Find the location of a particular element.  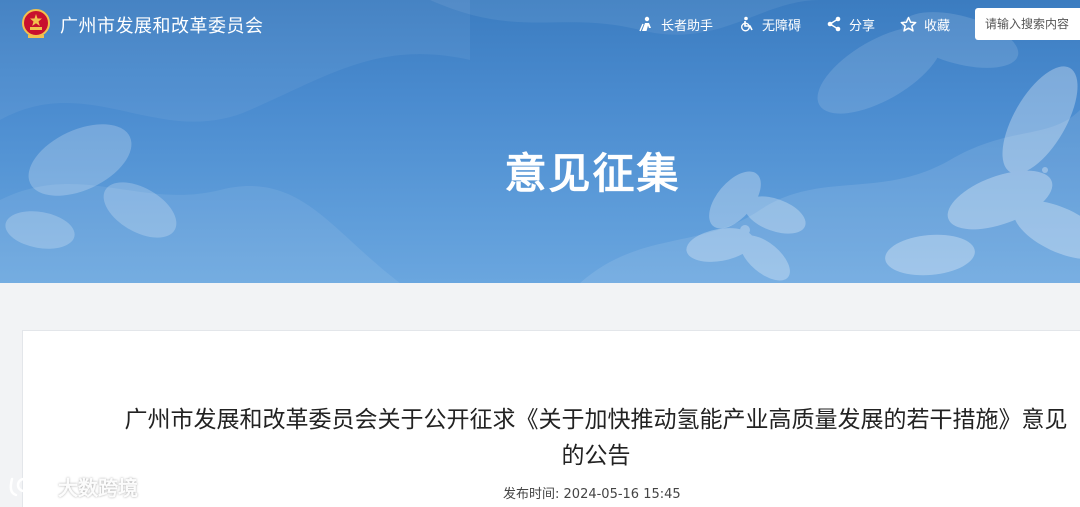

search-input is located at coordinates (1027, 24).